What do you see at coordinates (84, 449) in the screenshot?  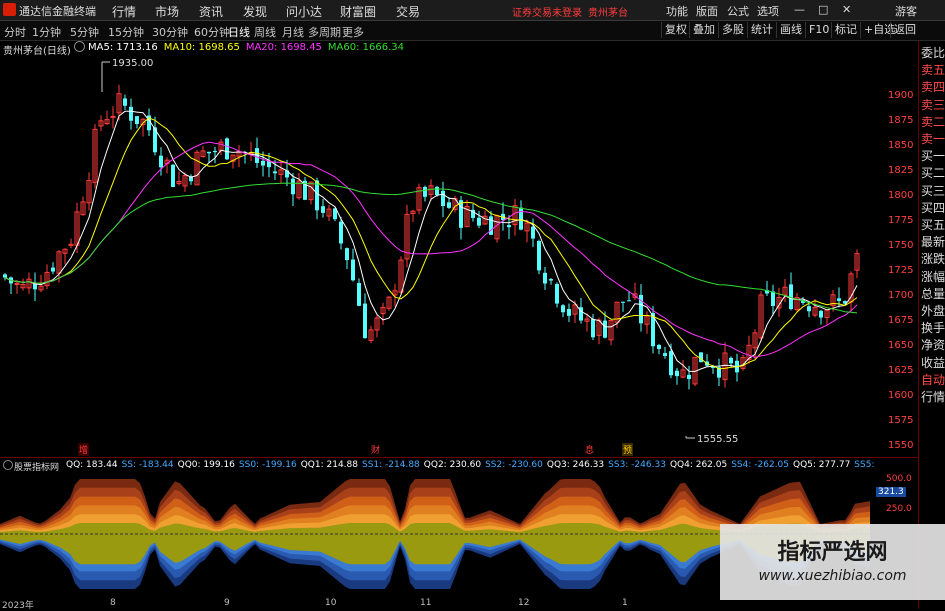 I see `event-marker-add: 增` at bounding box center [84, 449].